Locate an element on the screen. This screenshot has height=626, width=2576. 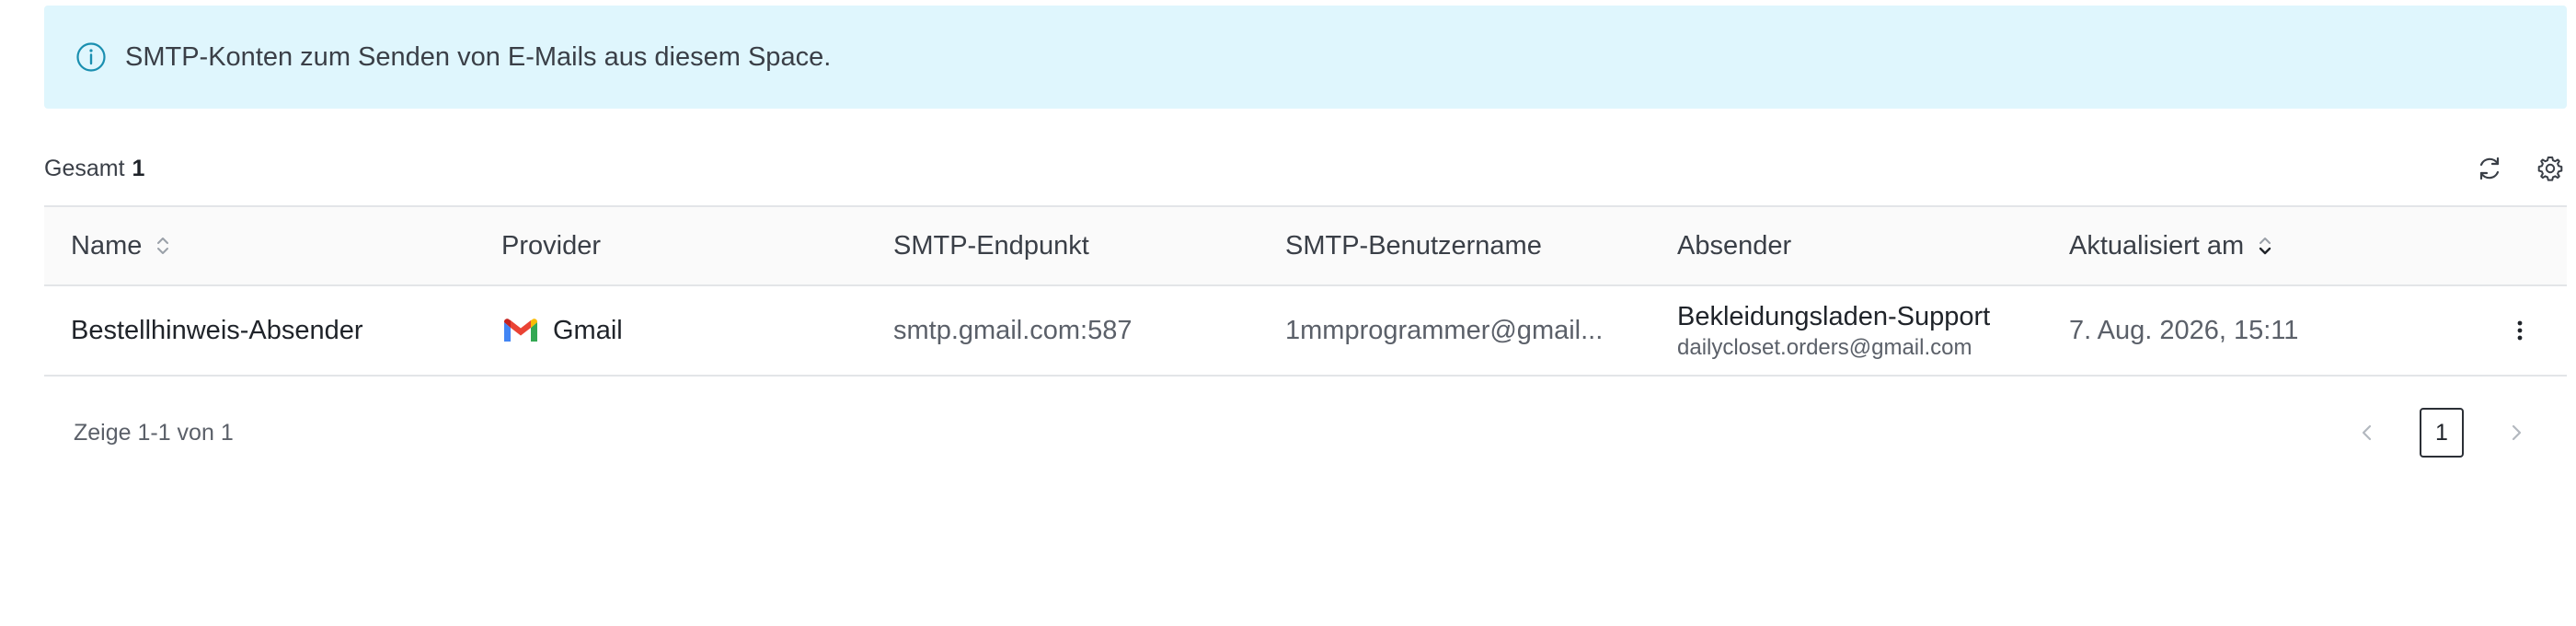
column-header-provider: Provider is located at coordinates (551, 245).